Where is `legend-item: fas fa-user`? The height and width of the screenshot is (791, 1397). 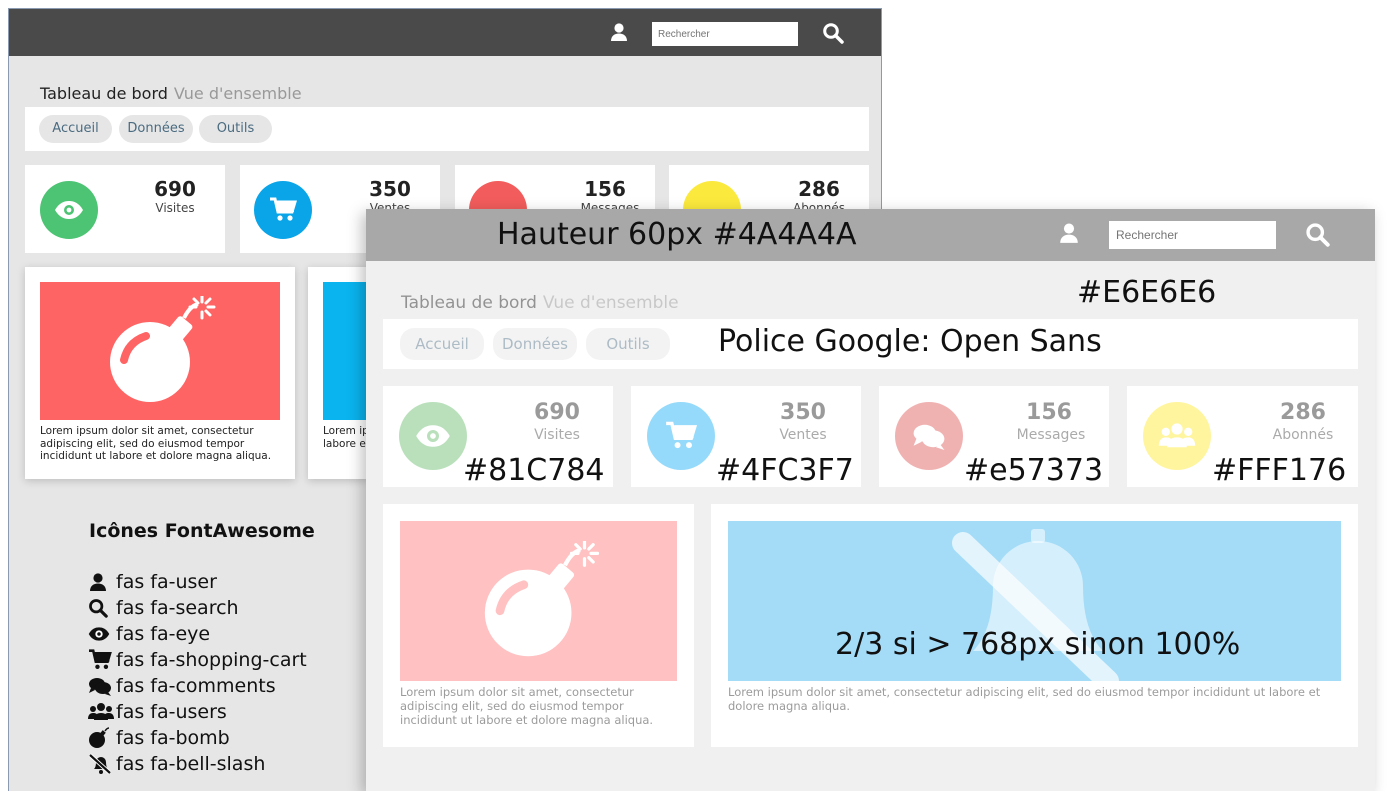 legend-item: fas fa-user is located at coordinates (152, 582).